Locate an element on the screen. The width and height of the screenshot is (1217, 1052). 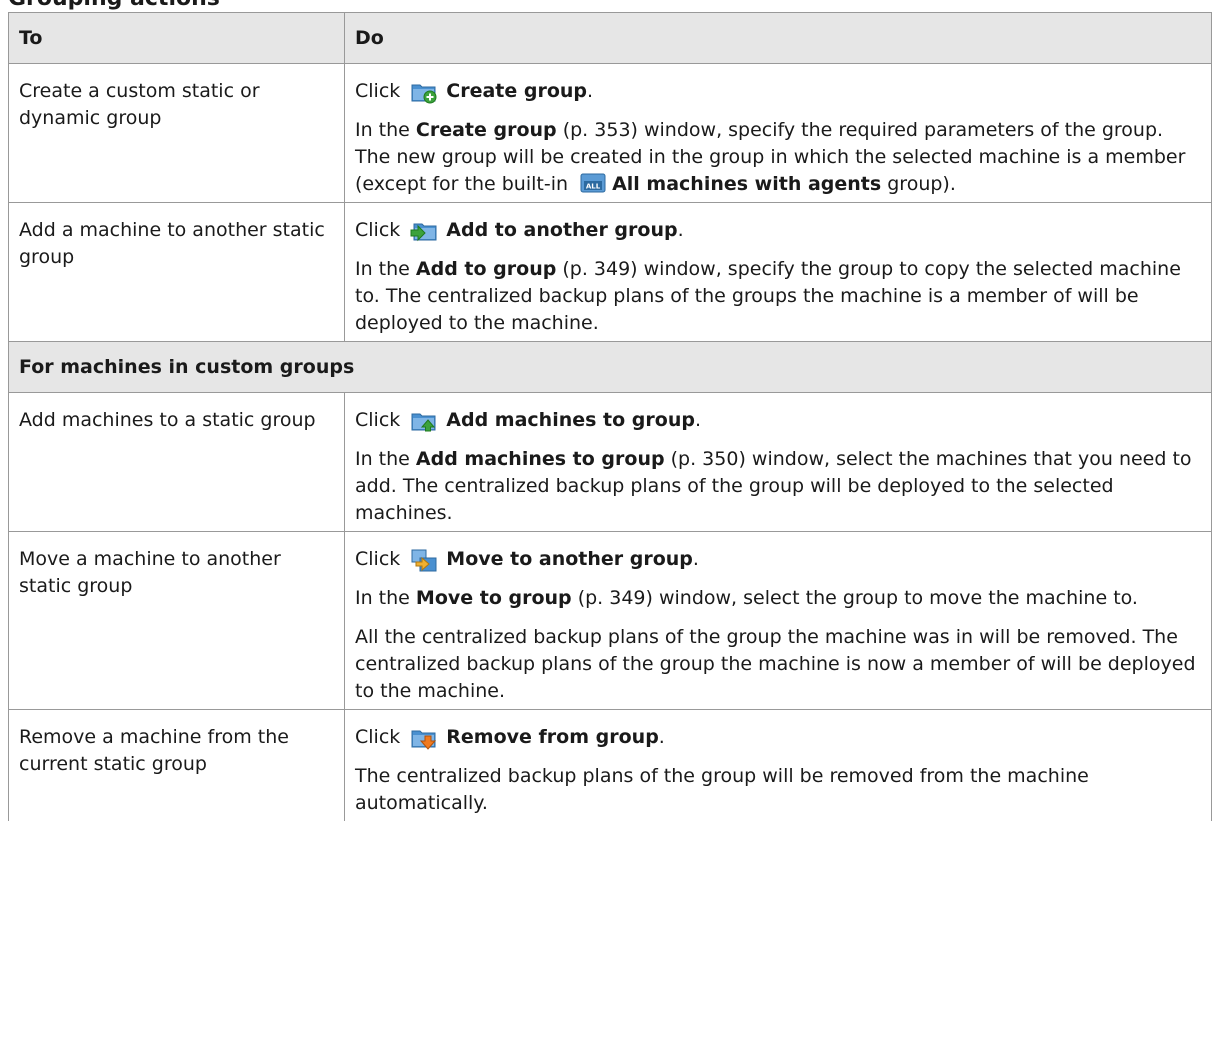
table-header-row: To Do is located at coordinates (610, 38).